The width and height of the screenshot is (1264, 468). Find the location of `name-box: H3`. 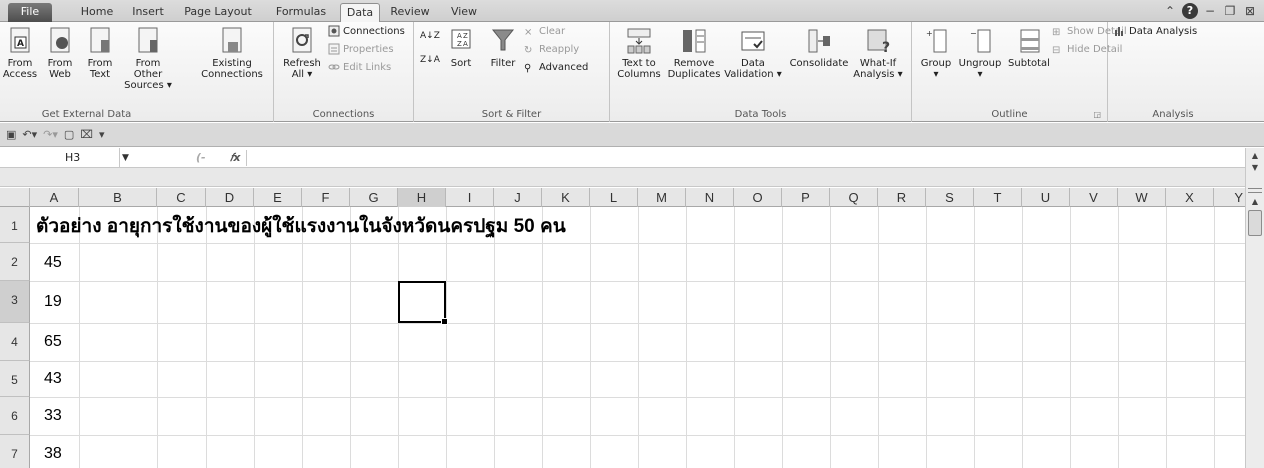

name-box: H3 is located at coordinates (60, 158).